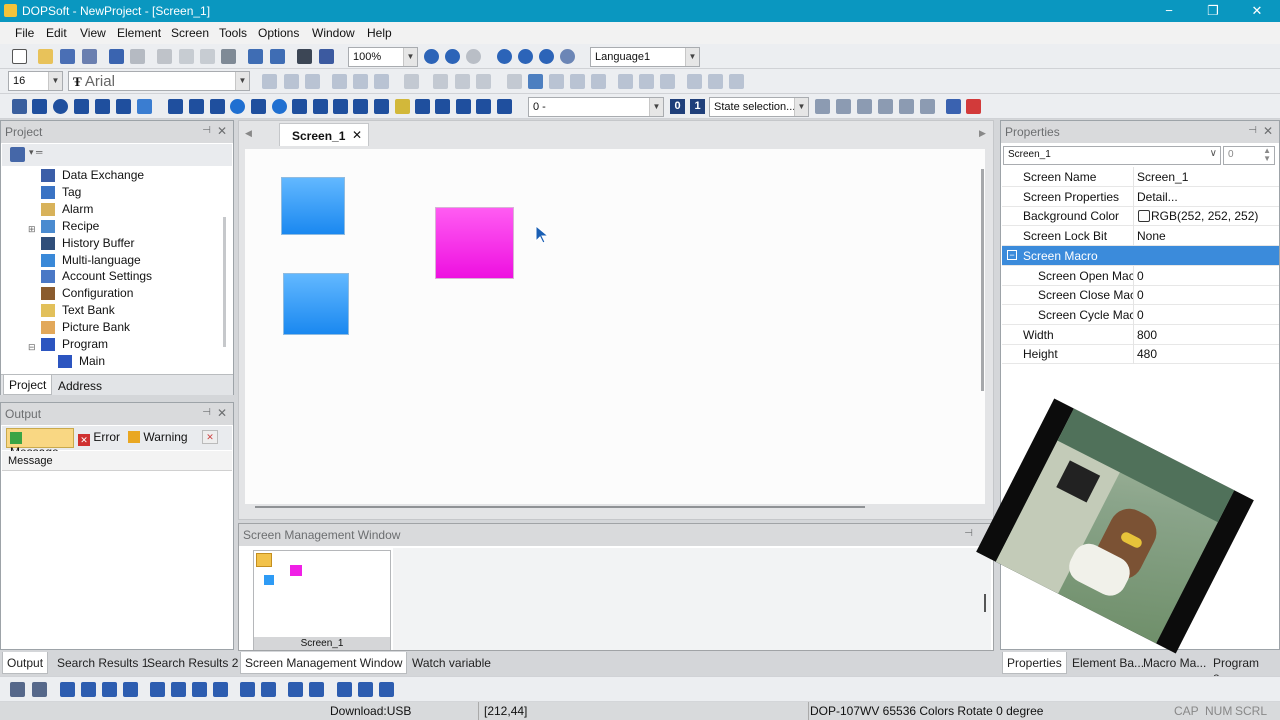 The height and width of the screenshot is (720, 1280). Describe the element at coordinates (843, 106) in the screenshot. I see `prev-element-icon` at that location.